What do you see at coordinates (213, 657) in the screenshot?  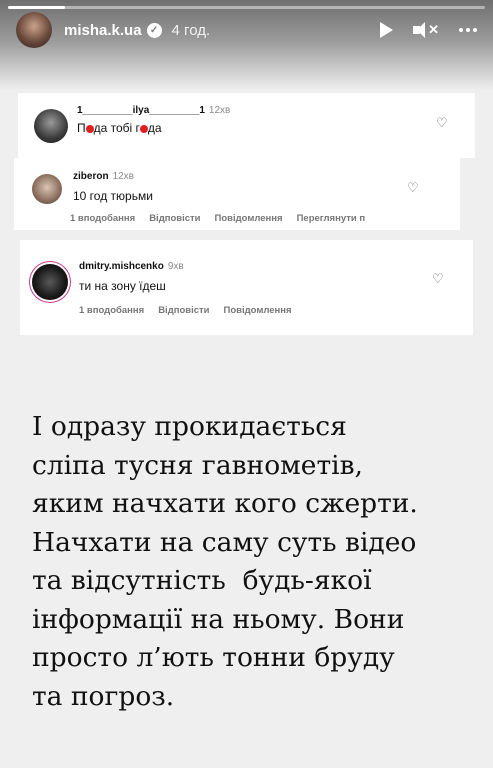 I see `story-text-line: просто л’ють тонни бруду` at bounding box center [213, 657].